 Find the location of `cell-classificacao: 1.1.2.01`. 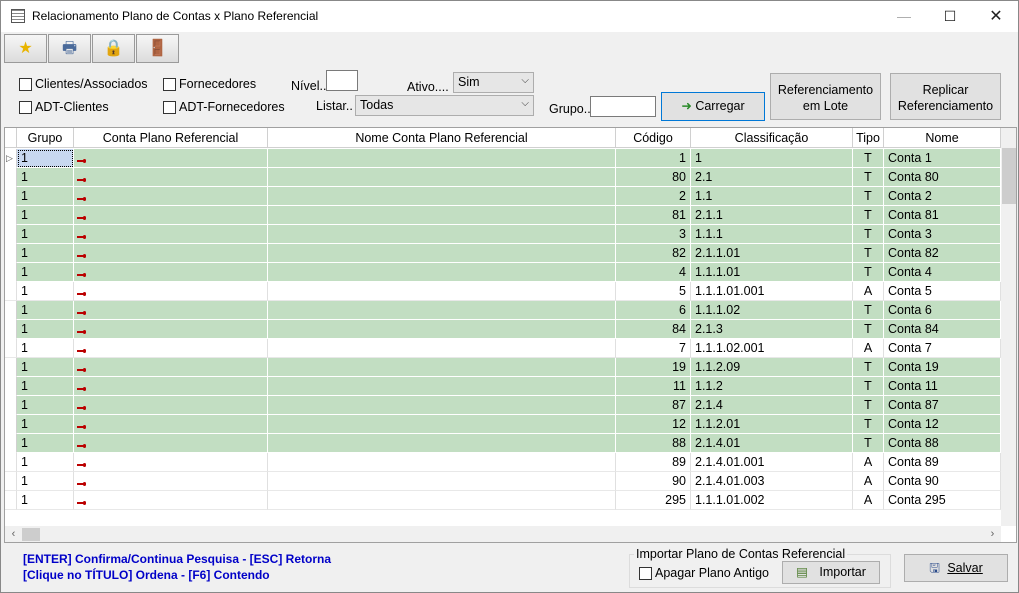

cell-classificacao: 1.1.2.01 is located at coordinates (772, 424).